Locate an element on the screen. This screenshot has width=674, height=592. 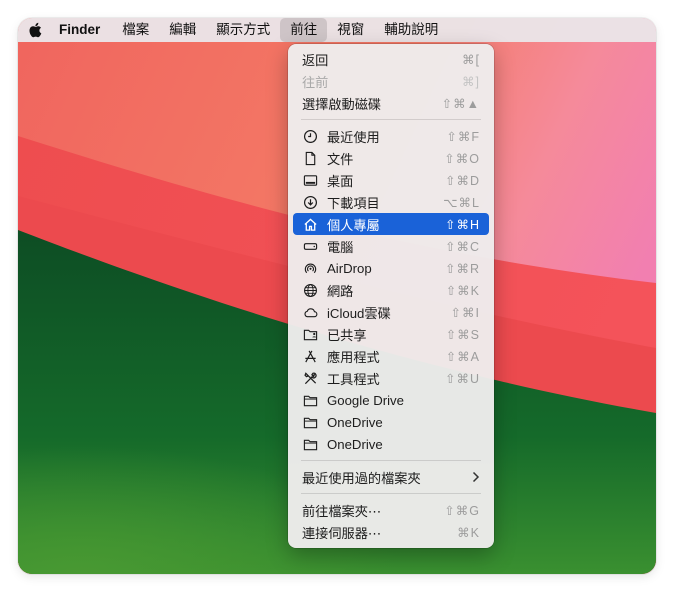
menu-item-startup-disk: 選擇啟動磁碟 ⇧⌘▲ is located at coordinates (391, 103).